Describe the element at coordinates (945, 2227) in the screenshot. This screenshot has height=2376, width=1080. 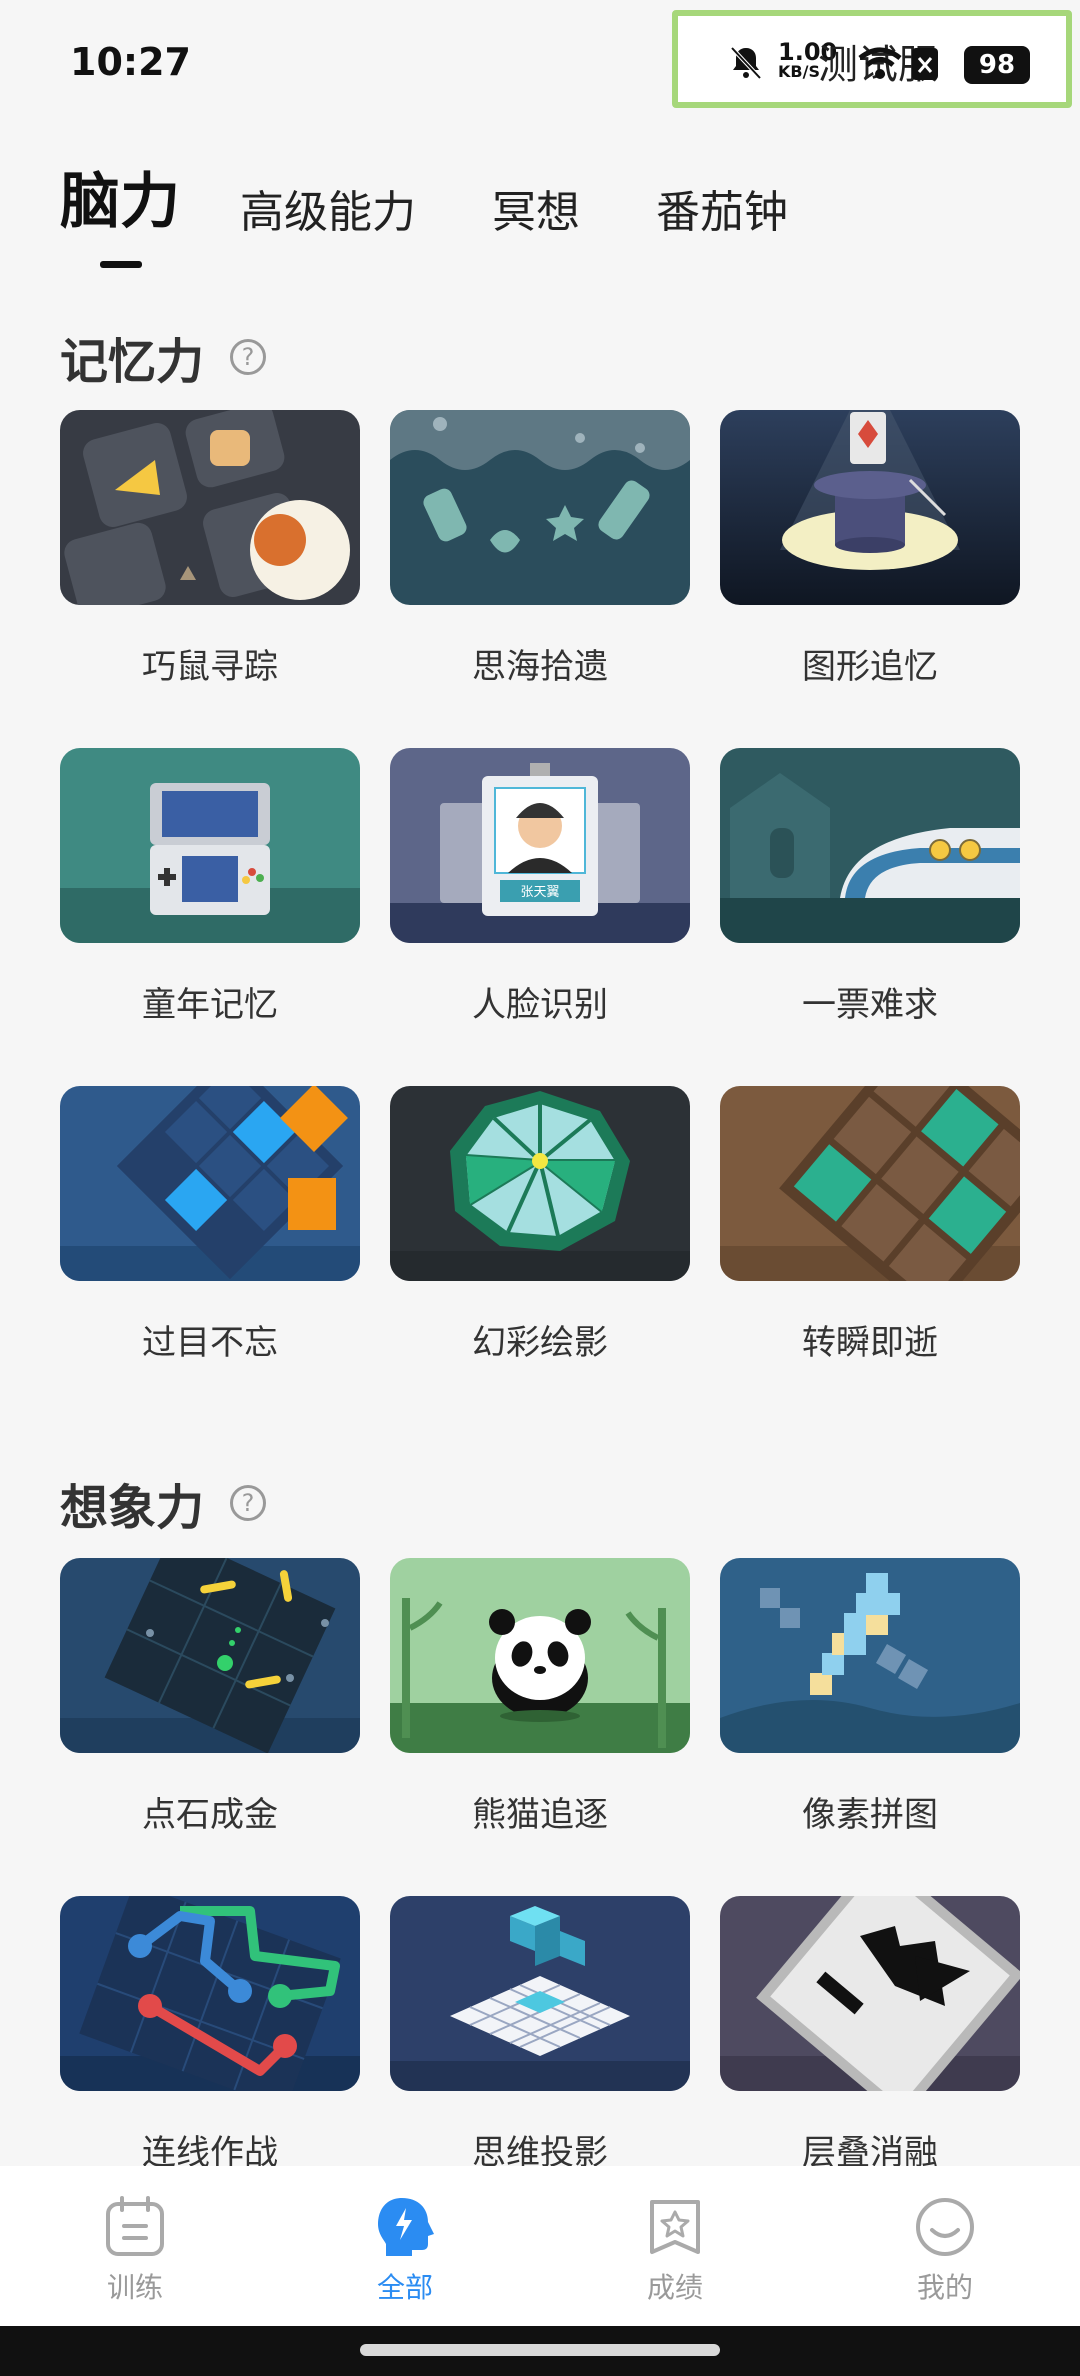
I see `smile-icon` at that location.